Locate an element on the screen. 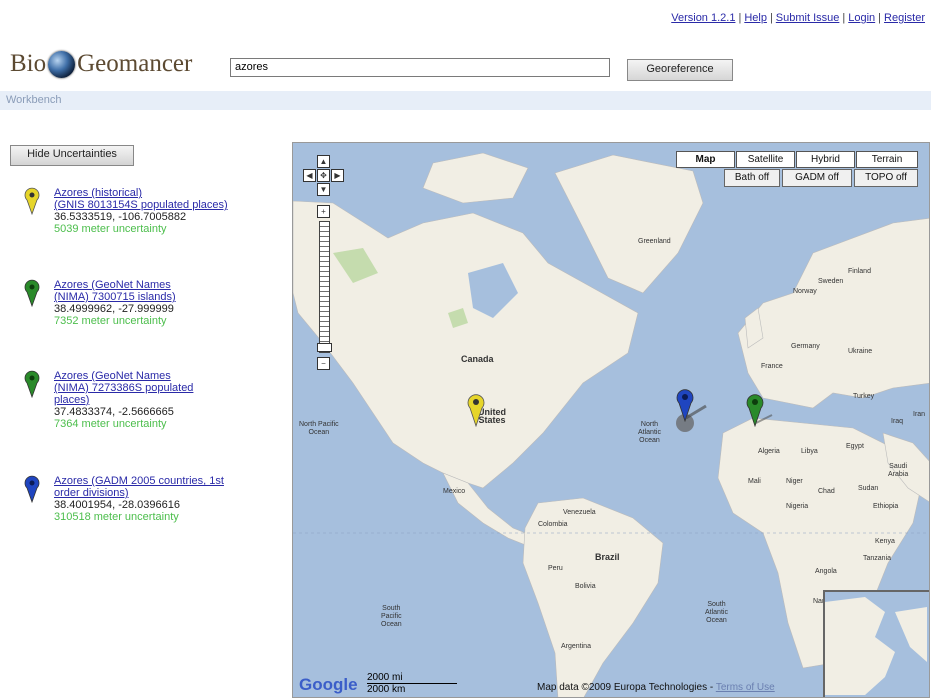 This screenshot has width=931, height=698. result-title-2: (GNIS 8013154S populated places) is located at coordinates (141, 205).